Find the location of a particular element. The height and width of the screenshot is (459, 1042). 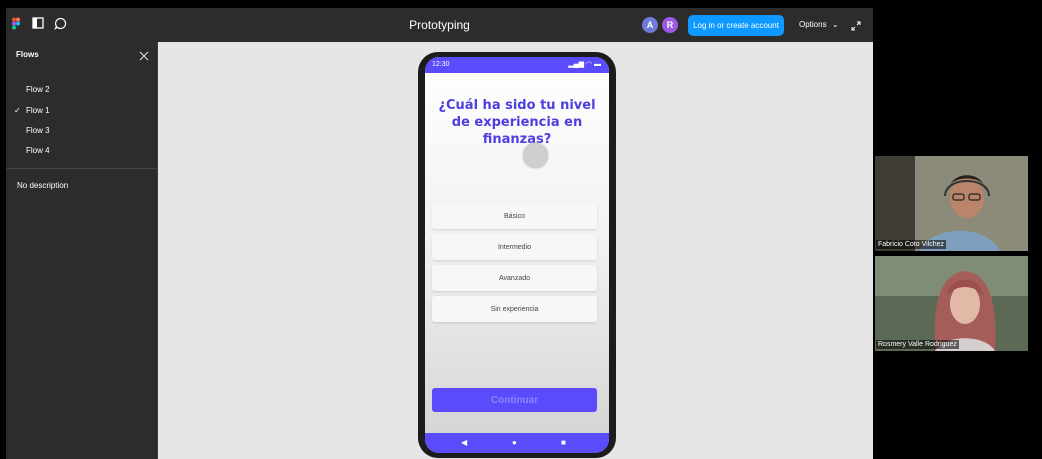

avatar-initial: R is located at coordinates (670, 25).